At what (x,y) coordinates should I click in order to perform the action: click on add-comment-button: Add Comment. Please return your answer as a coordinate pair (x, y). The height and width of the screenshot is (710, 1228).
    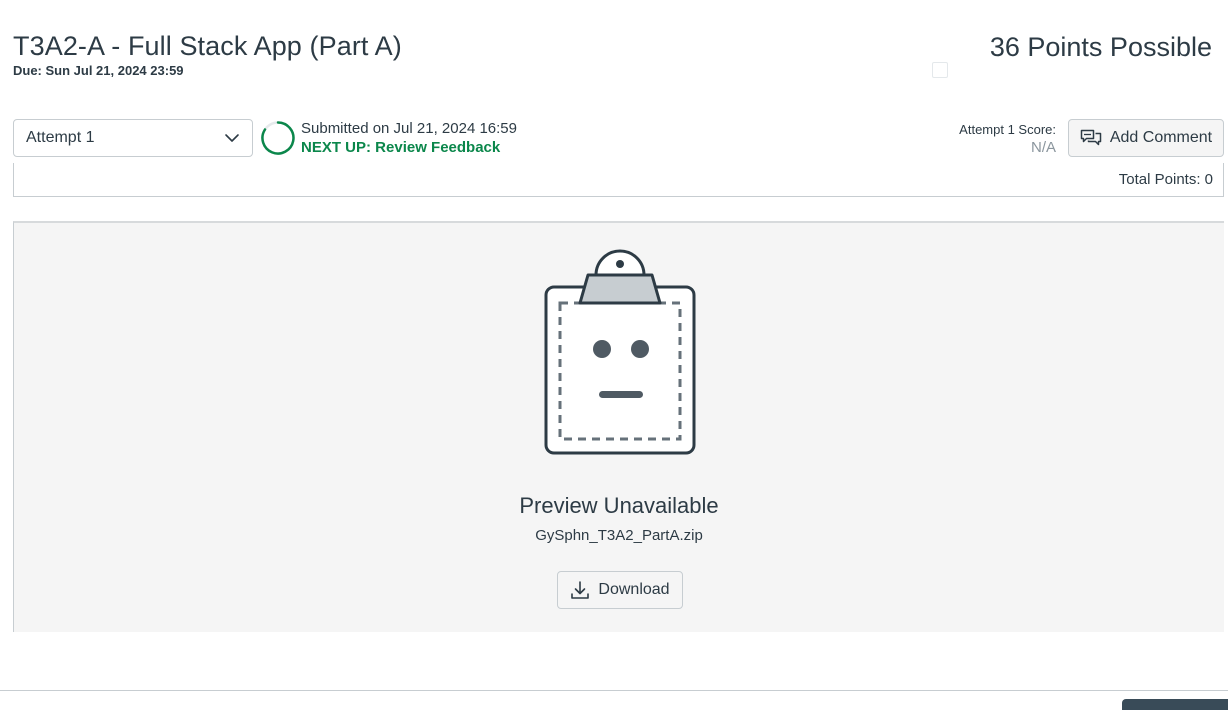
    Looking at the image, I should click on (1146, 138).